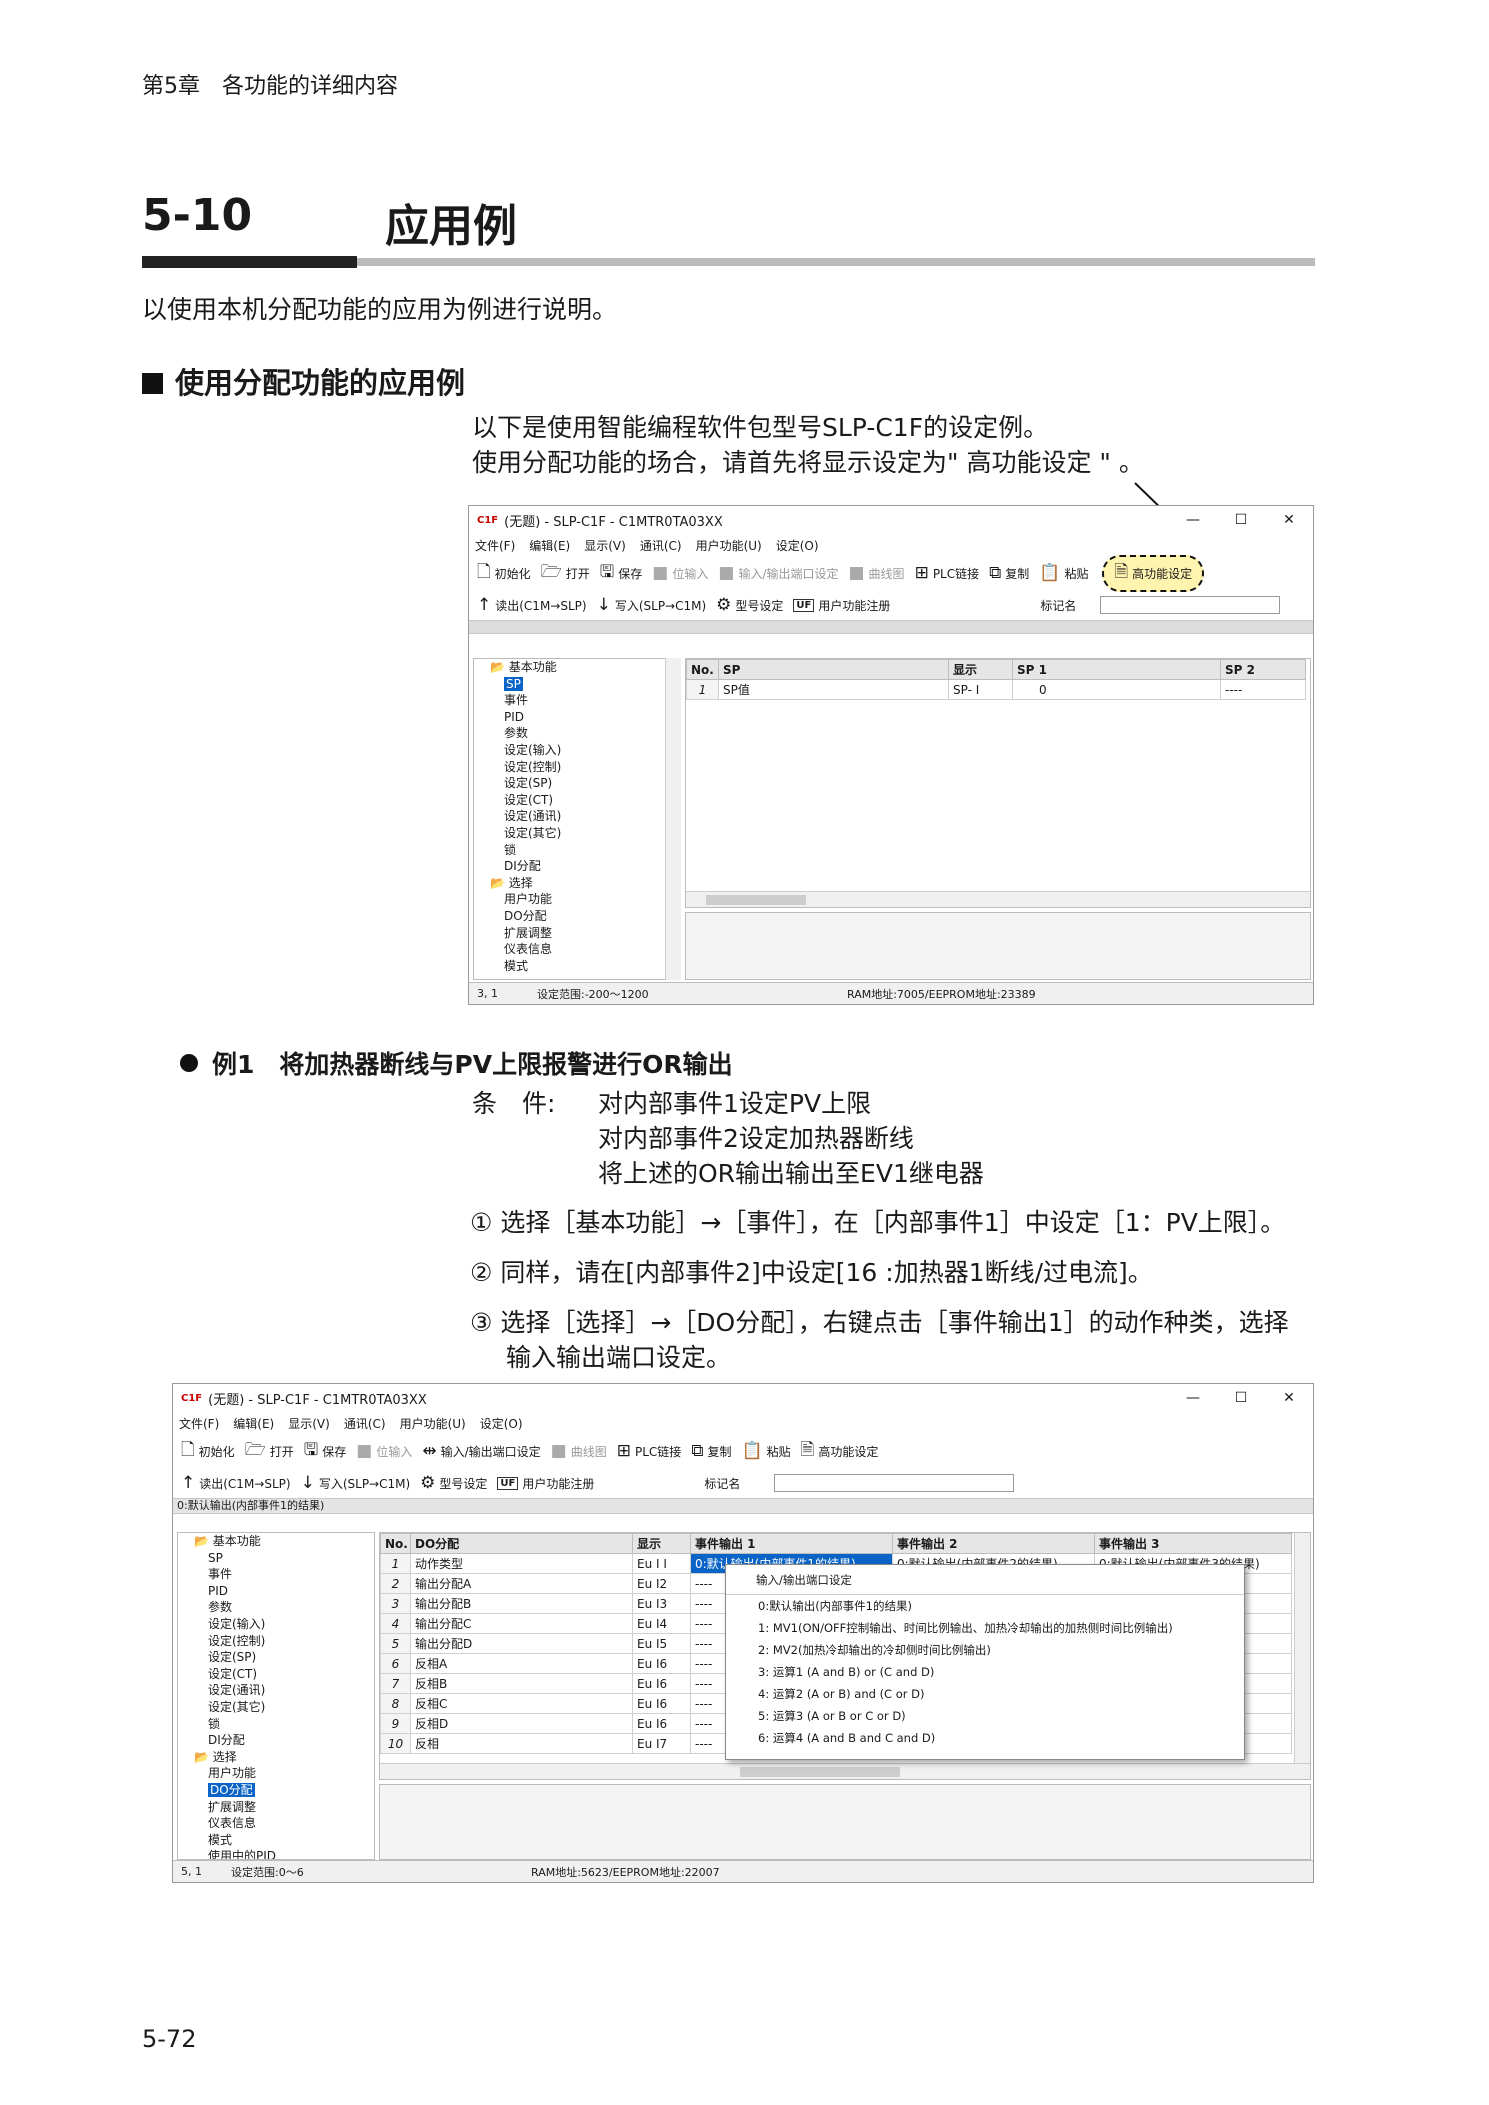 The height and width of the screenshot is (2105, 1489). I want to click on grid-vscrollbar, so click(1302, 1648).